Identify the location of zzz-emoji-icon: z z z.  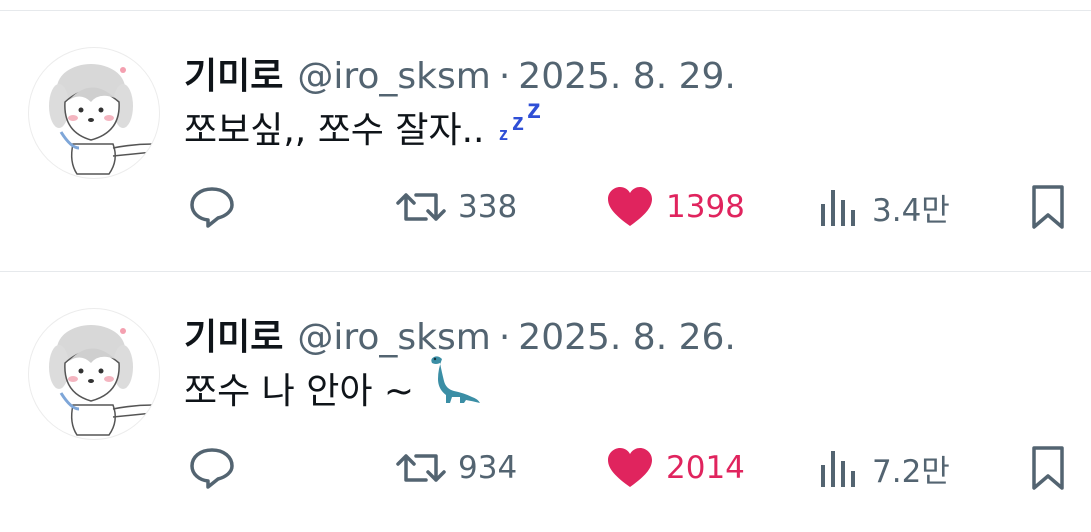
(522, 123).